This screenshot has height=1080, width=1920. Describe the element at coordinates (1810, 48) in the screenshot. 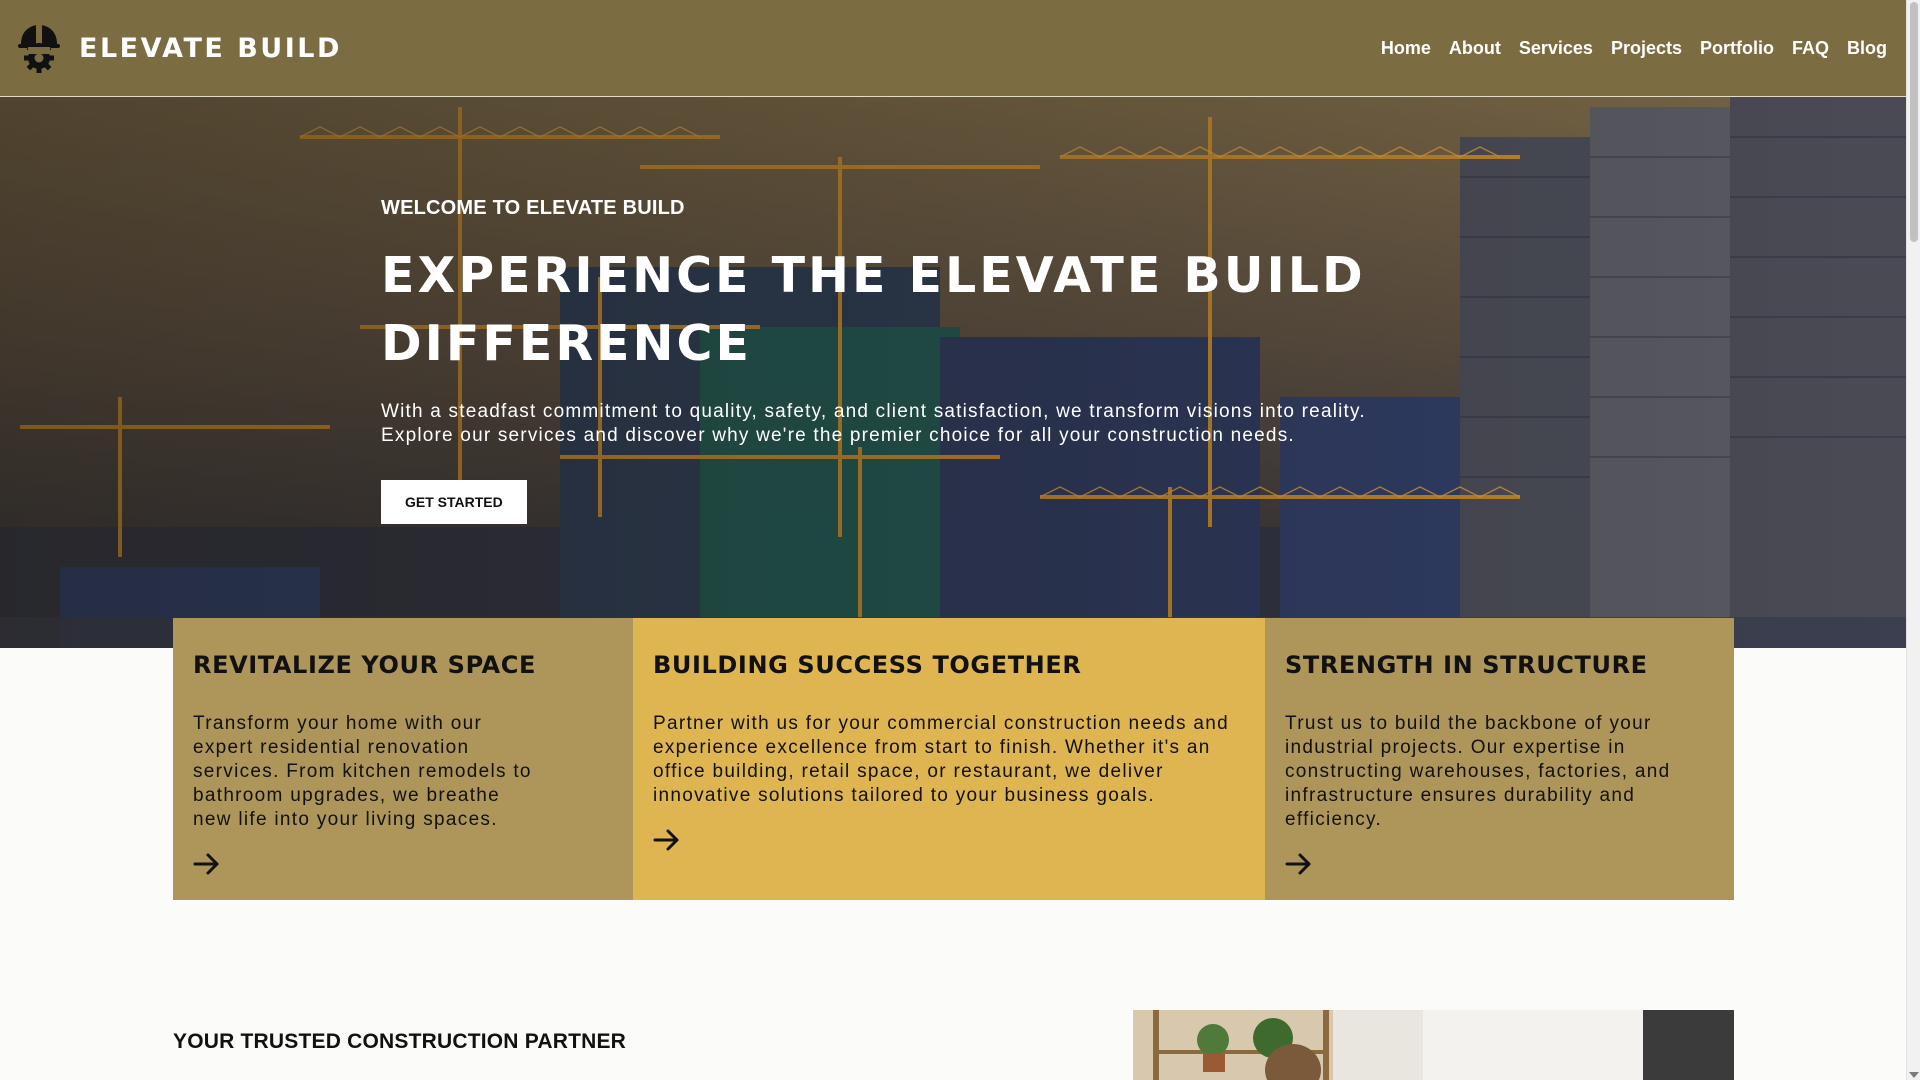

I see `nav-item-faq: FAQ` at that location.